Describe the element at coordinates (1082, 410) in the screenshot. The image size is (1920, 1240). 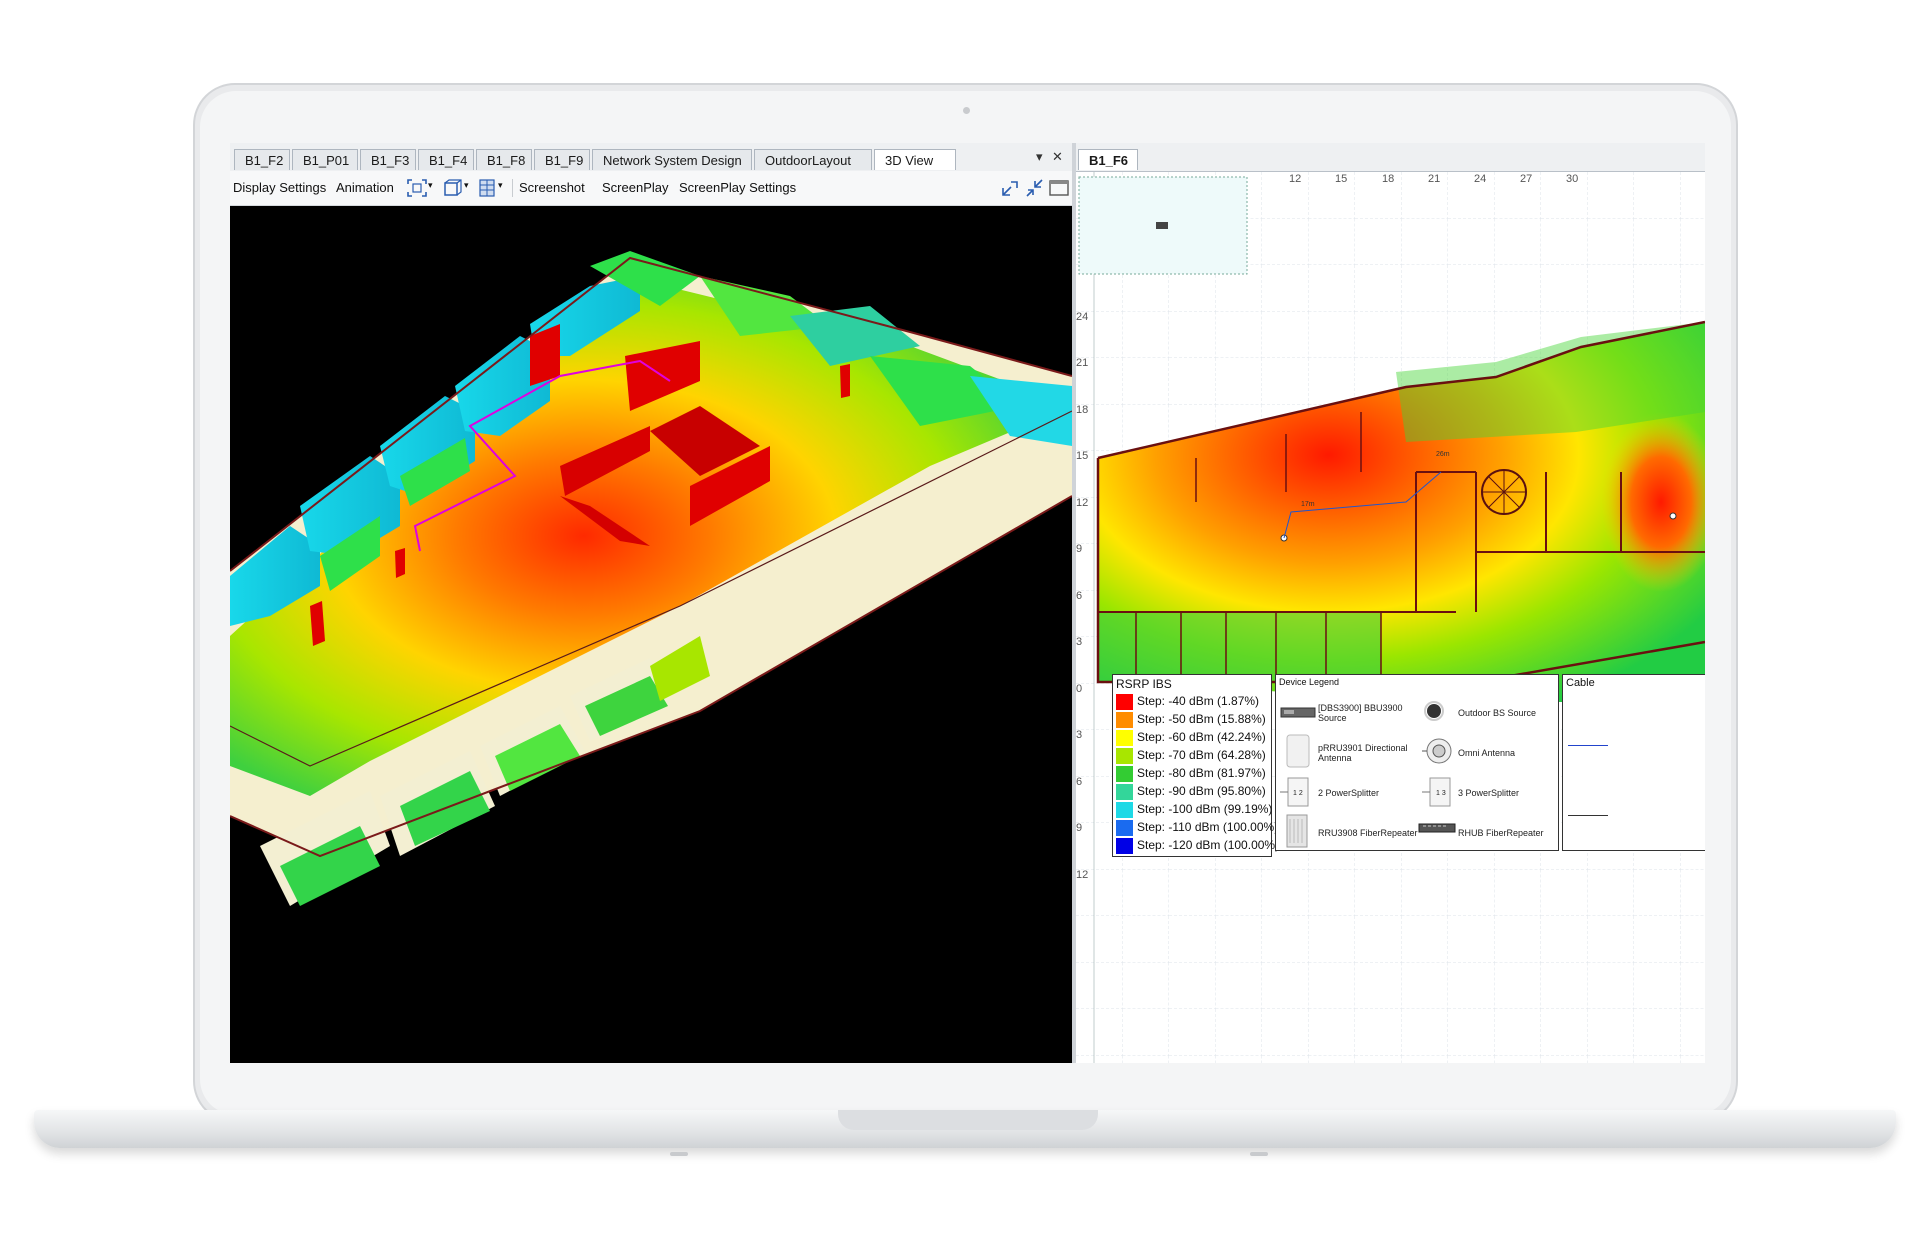
I see `y-tick: 18` at that location.